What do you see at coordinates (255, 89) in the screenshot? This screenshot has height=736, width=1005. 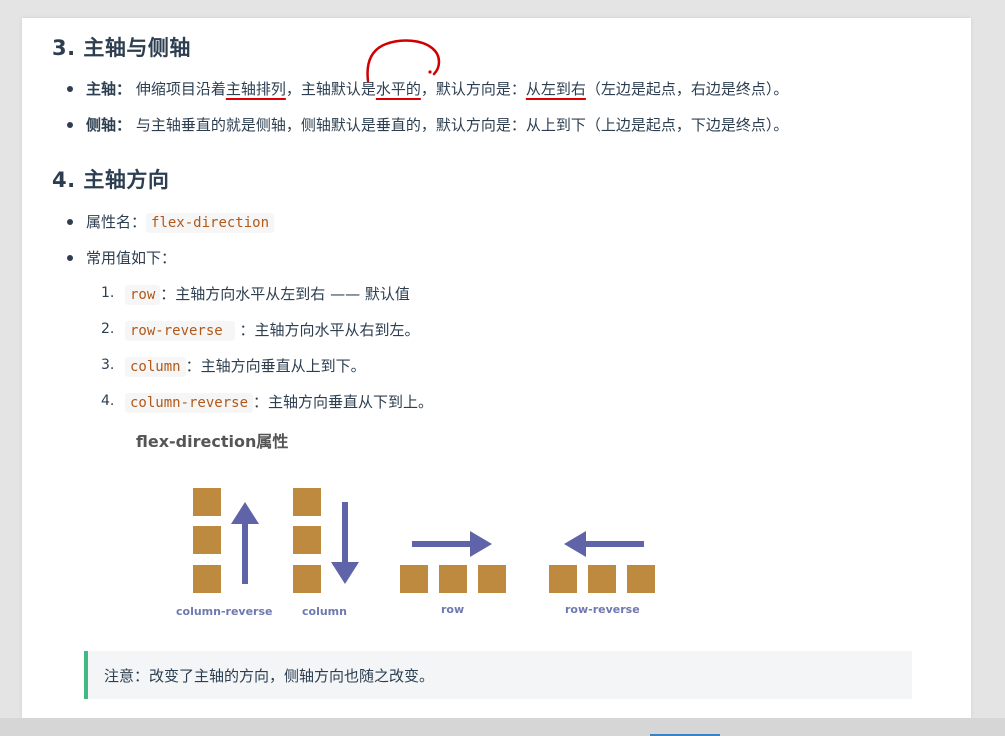 I see `main-axis-underline-1: 主轴排列` at bounding box center [255, 89].